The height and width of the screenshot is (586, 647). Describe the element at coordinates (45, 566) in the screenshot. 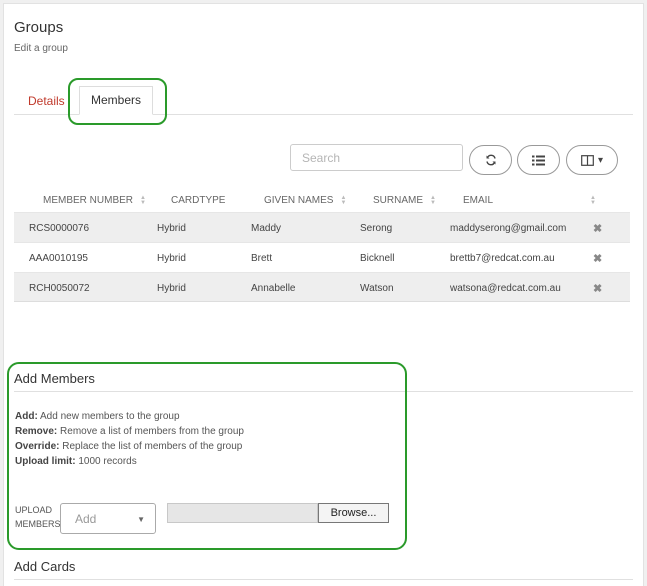

I see `add-cards-title: Add Cards` at that location.